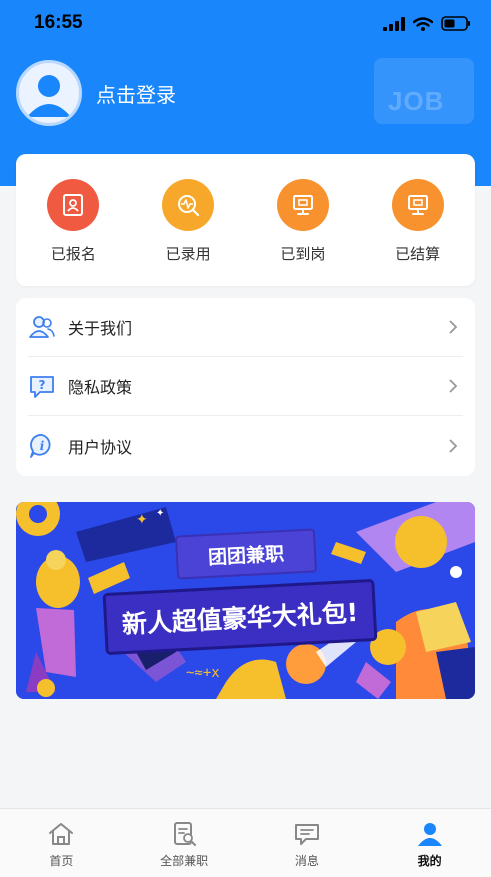 The image size is (491, 877). What do you see at coordinates (418, 254) in the screenshot?
I see `status-label: 已结算` at bounding box center [418, 254].